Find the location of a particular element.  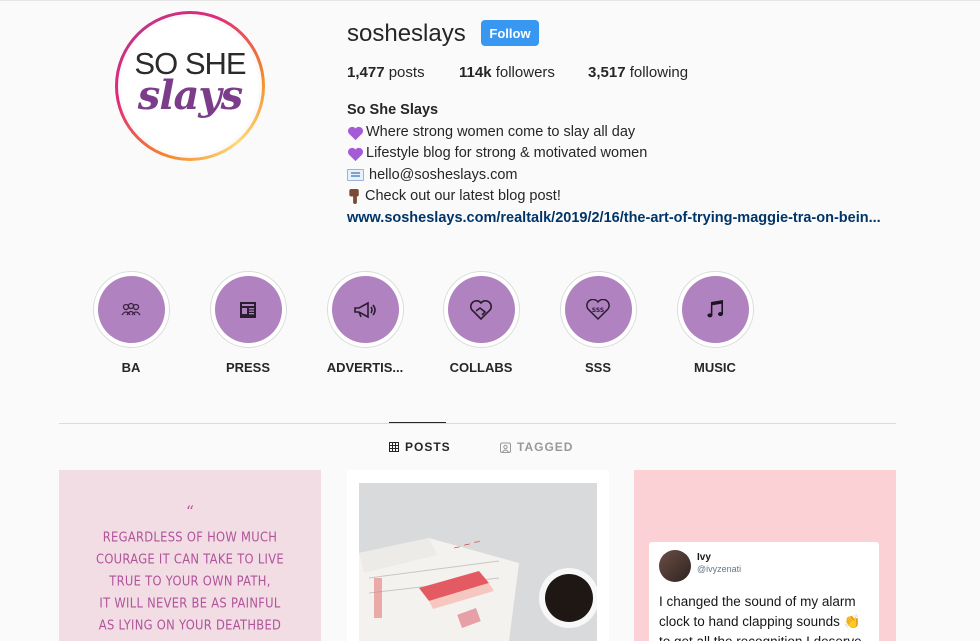

envelope-icon is located at coordinates (355, 175).